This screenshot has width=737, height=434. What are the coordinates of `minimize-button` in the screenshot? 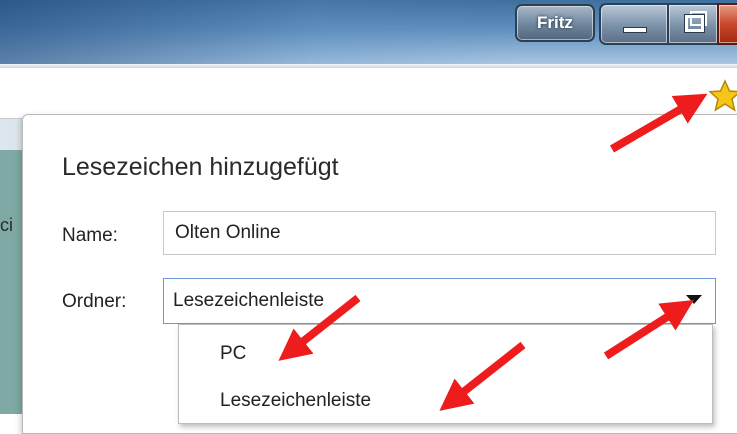 It's located at (634, 24).